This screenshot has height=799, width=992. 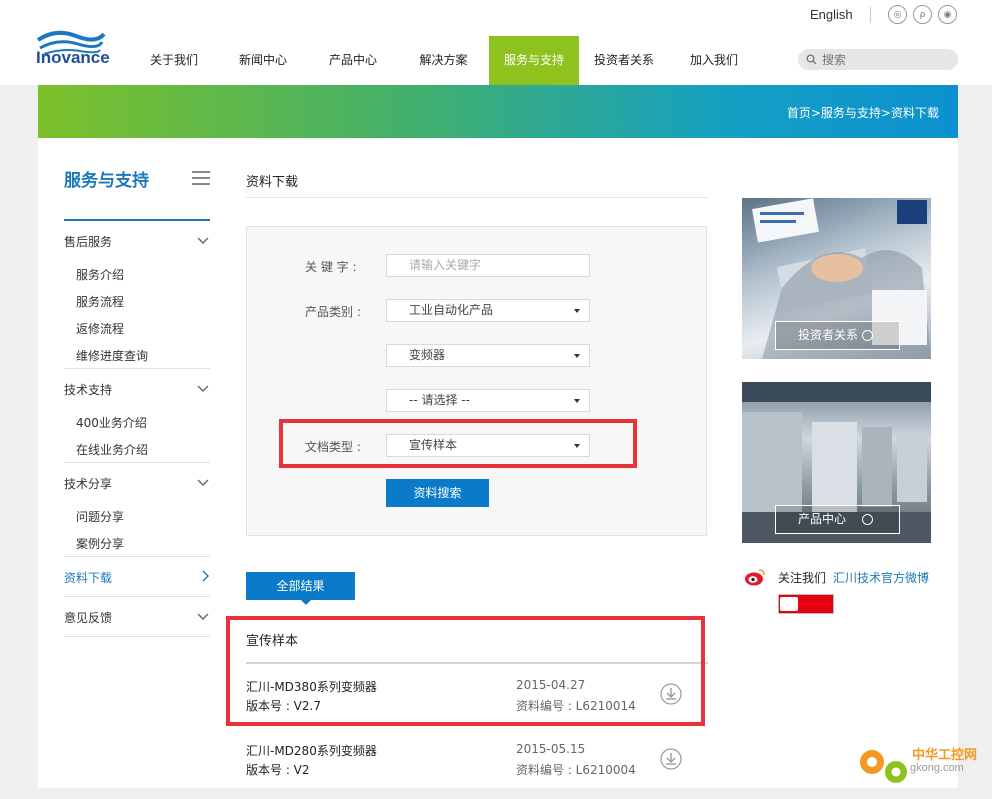 What do you see at coordinates (263, 60) in the screenshot?
I see `nav-news: 新闻中心` at bounding box center [263, 60].